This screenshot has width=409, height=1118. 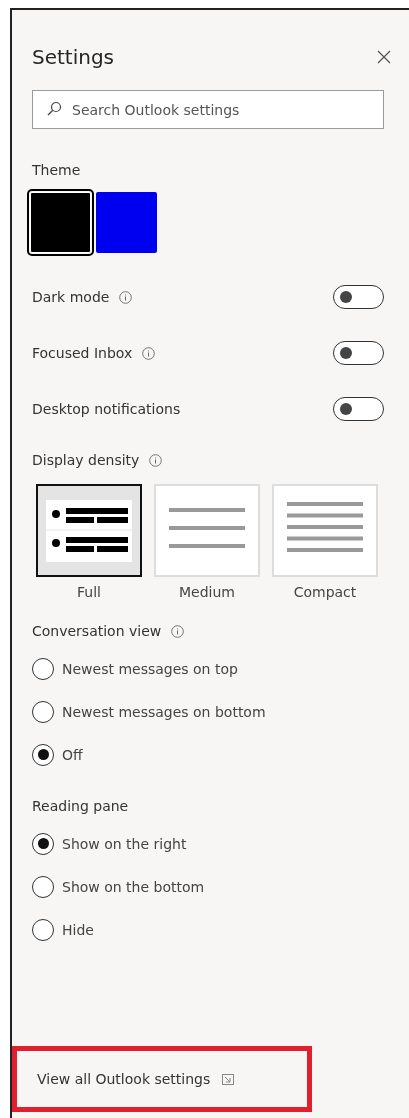 I want to click on radio-label: Newest messages on bottom, so click(x=164, y=711).